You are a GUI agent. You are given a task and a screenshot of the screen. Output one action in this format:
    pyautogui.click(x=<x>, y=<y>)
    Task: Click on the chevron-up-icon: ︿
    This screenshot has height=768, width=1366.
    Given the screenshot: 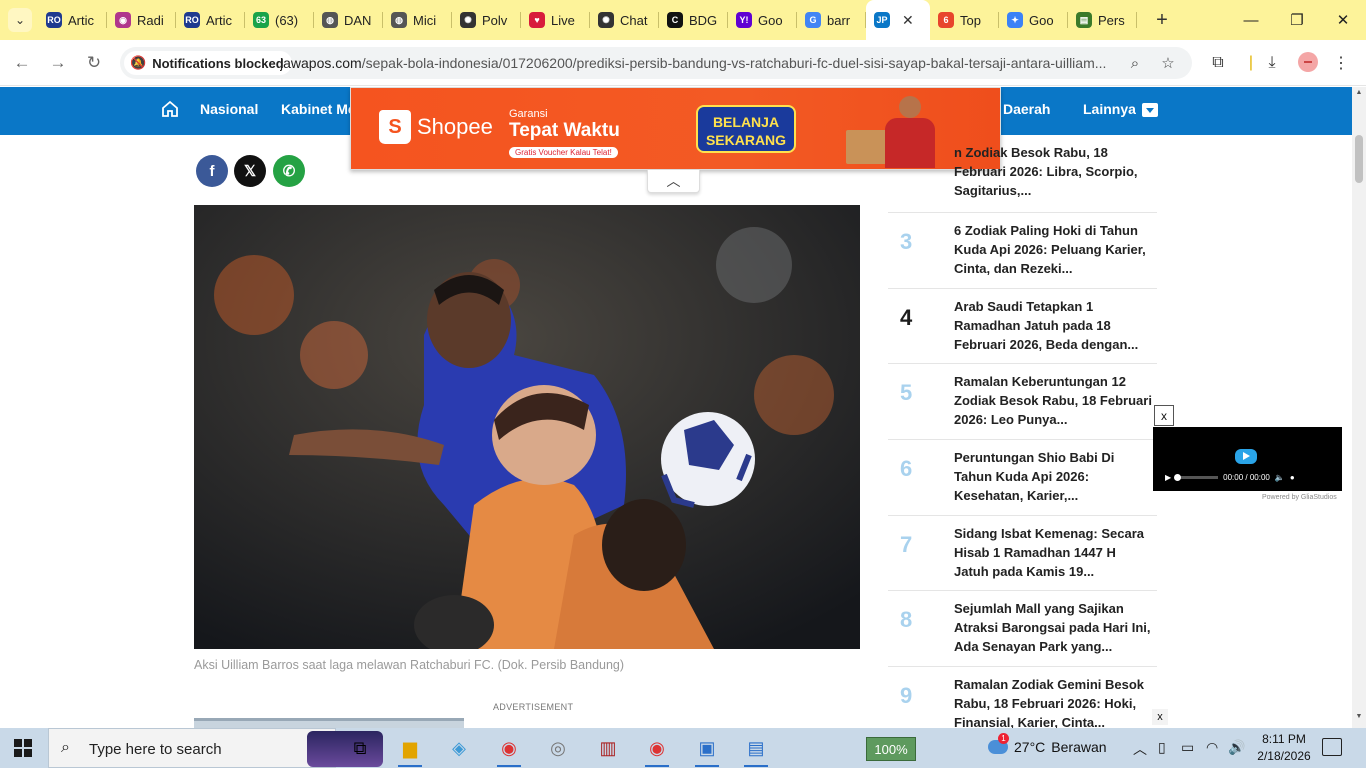 What is the action you would take?
    pyautogui.click(x=1140, y=749)
    